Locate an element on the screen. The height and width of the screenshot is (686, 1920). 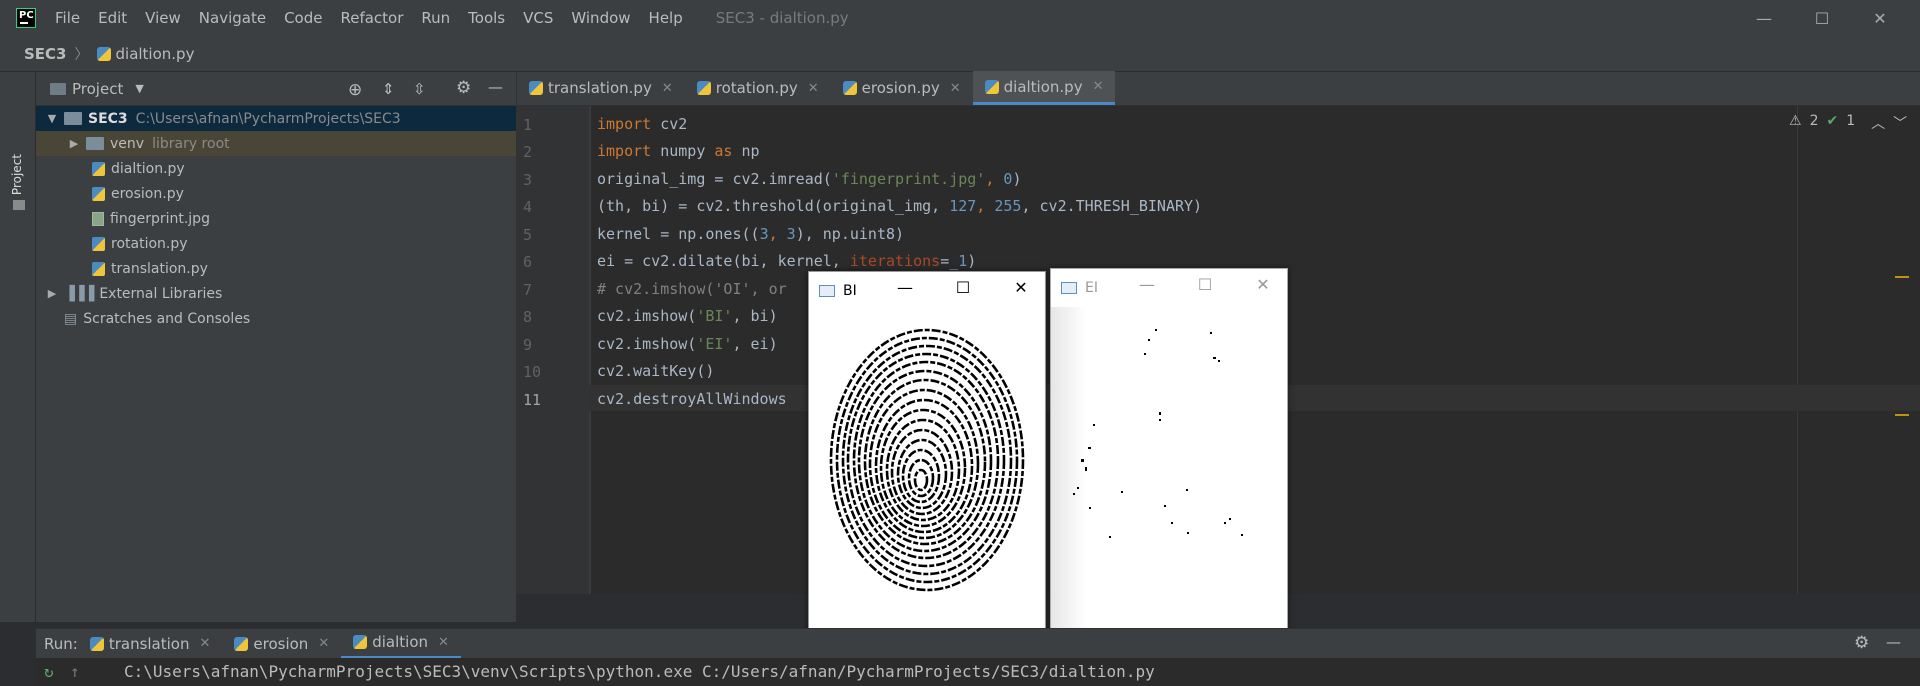
tab-label: rotation.py is located at coordinates (756, 88).